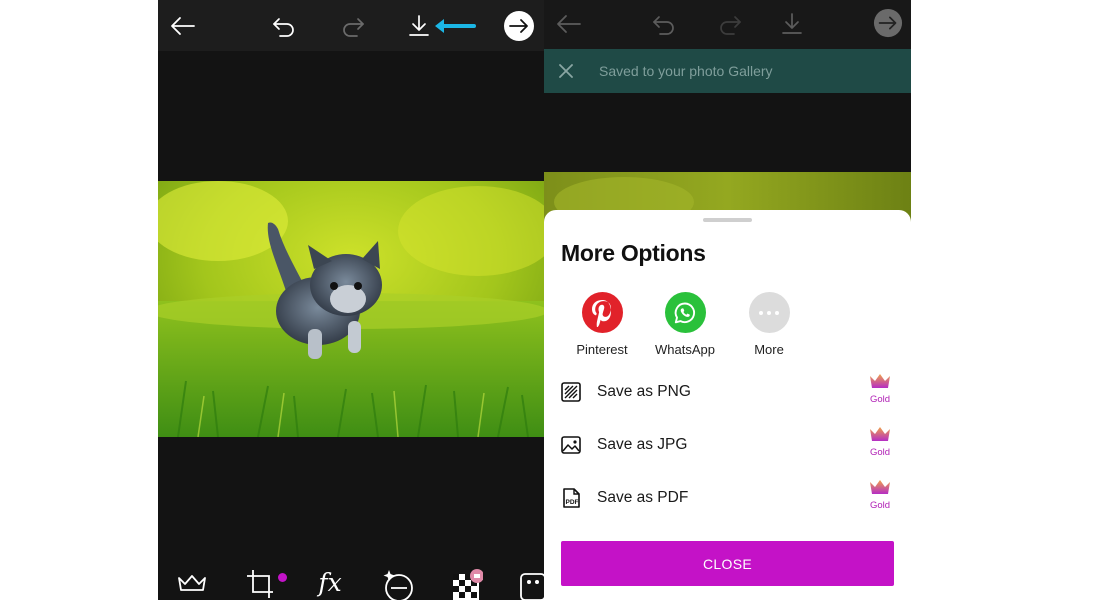 The image size is (1100, 600). Describe the element at coordinates (685, 349) in the screenshot. I see `share-label: WhatsApp` at that location.